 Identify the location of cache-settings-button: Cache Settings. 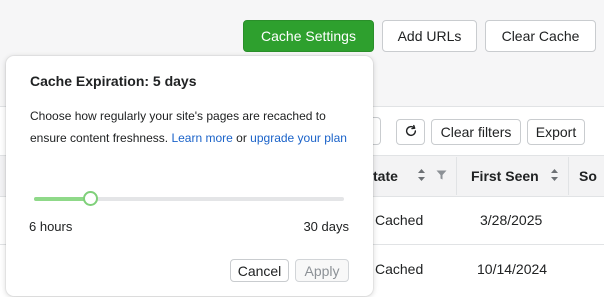
(308, 36).